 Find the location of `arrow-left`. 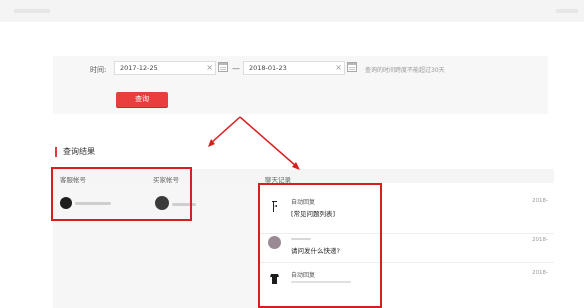

arrow-left is located at coordinates (225, 130).